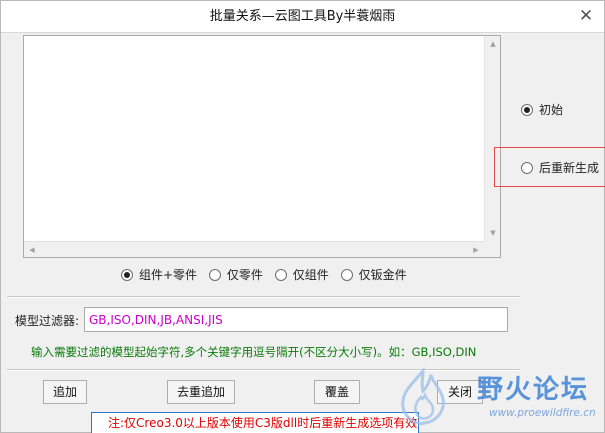  I want to click on radio-mode-initial: 初始, so click(542, 110).